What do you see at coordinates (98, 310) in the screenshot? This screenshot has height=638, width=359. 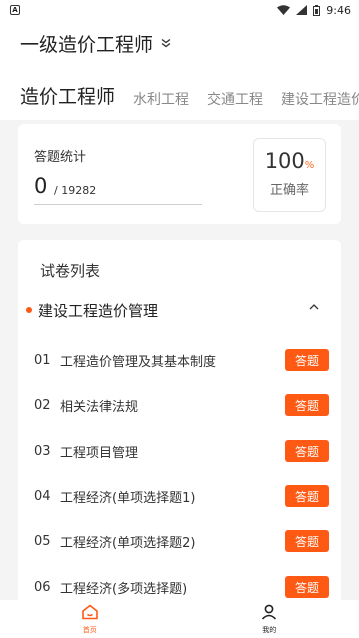 I see `section-title: 建设工程造价管理` at bounding box center [98, 310].